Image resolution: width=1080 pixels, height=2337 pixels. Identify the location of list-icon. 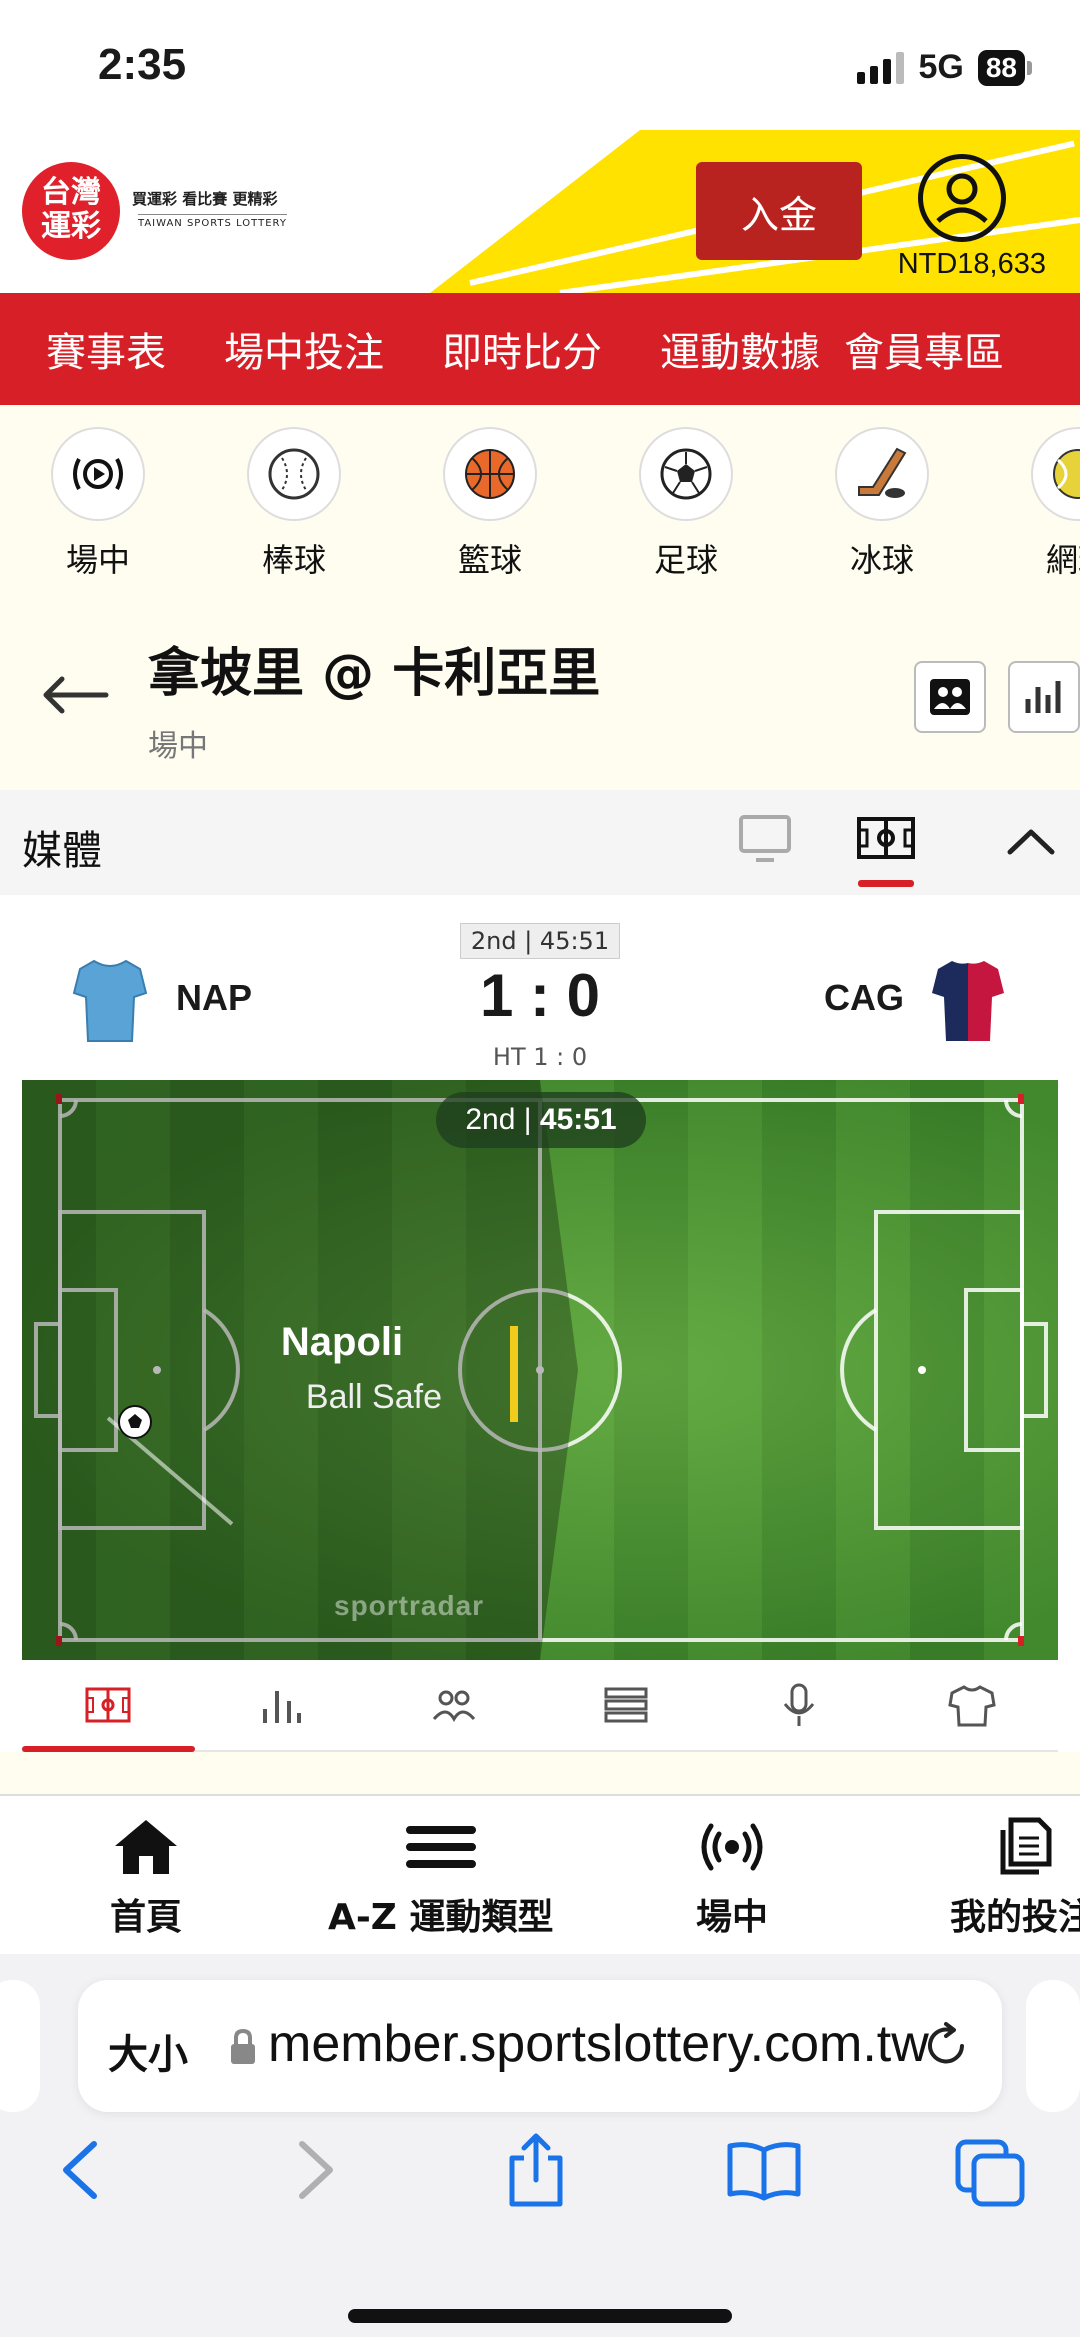
(626, 1705).